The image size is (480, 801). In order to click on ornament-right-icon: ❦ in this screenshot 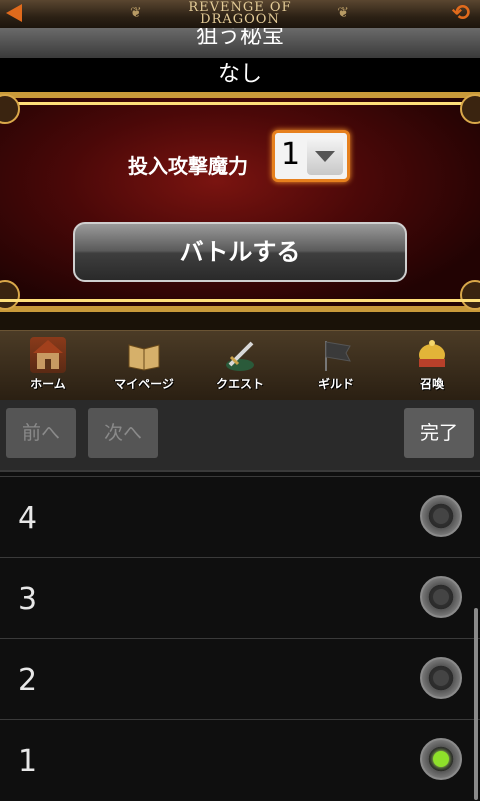, I will do `click(343, 13)`.